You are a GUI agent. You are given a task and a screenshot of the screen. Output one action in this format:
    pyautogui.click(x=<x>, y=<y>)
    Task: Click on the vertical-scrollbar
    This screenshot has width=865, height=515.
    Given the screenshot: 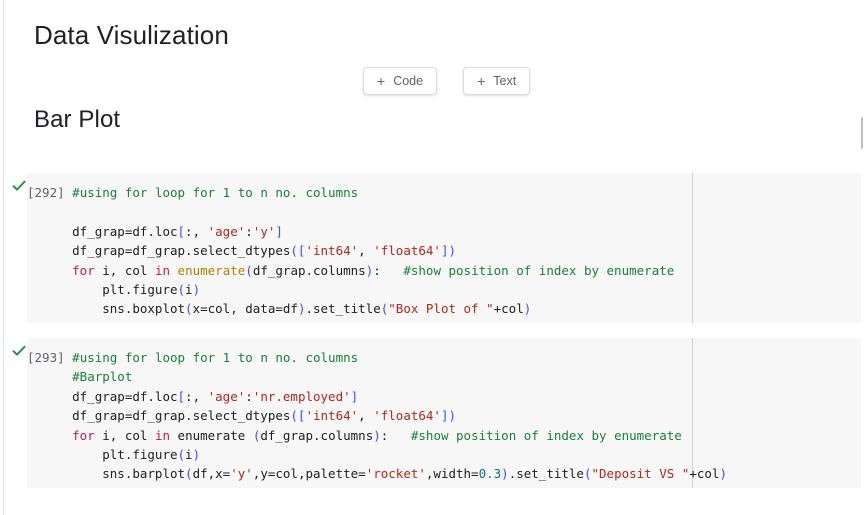 What is the action you would take?
    pyautogui.click(x=863, y=257)
    